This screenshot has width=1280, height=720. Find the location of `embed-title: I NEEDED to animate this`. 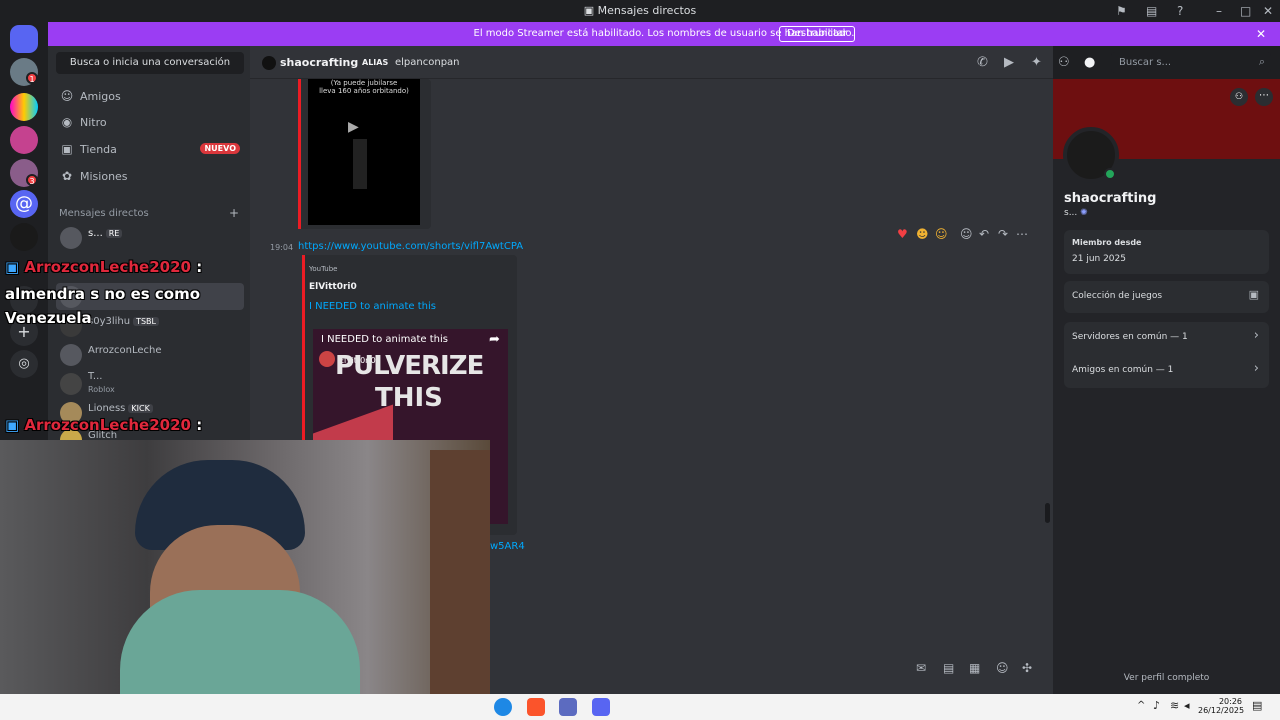

embed-title: I NEEDED to animate this is located at coordinates (372, 306).